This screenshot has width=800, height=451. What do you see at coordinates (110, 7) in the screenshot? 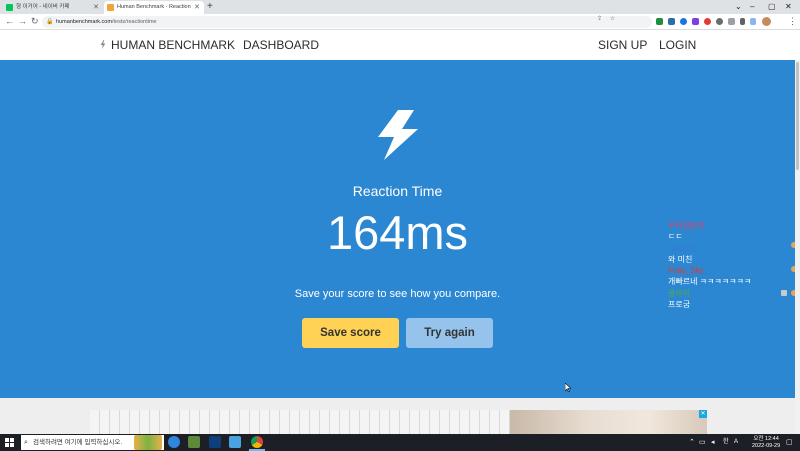
I see `human-benchmark-favicon-icon` at bounding box center [110, 7].